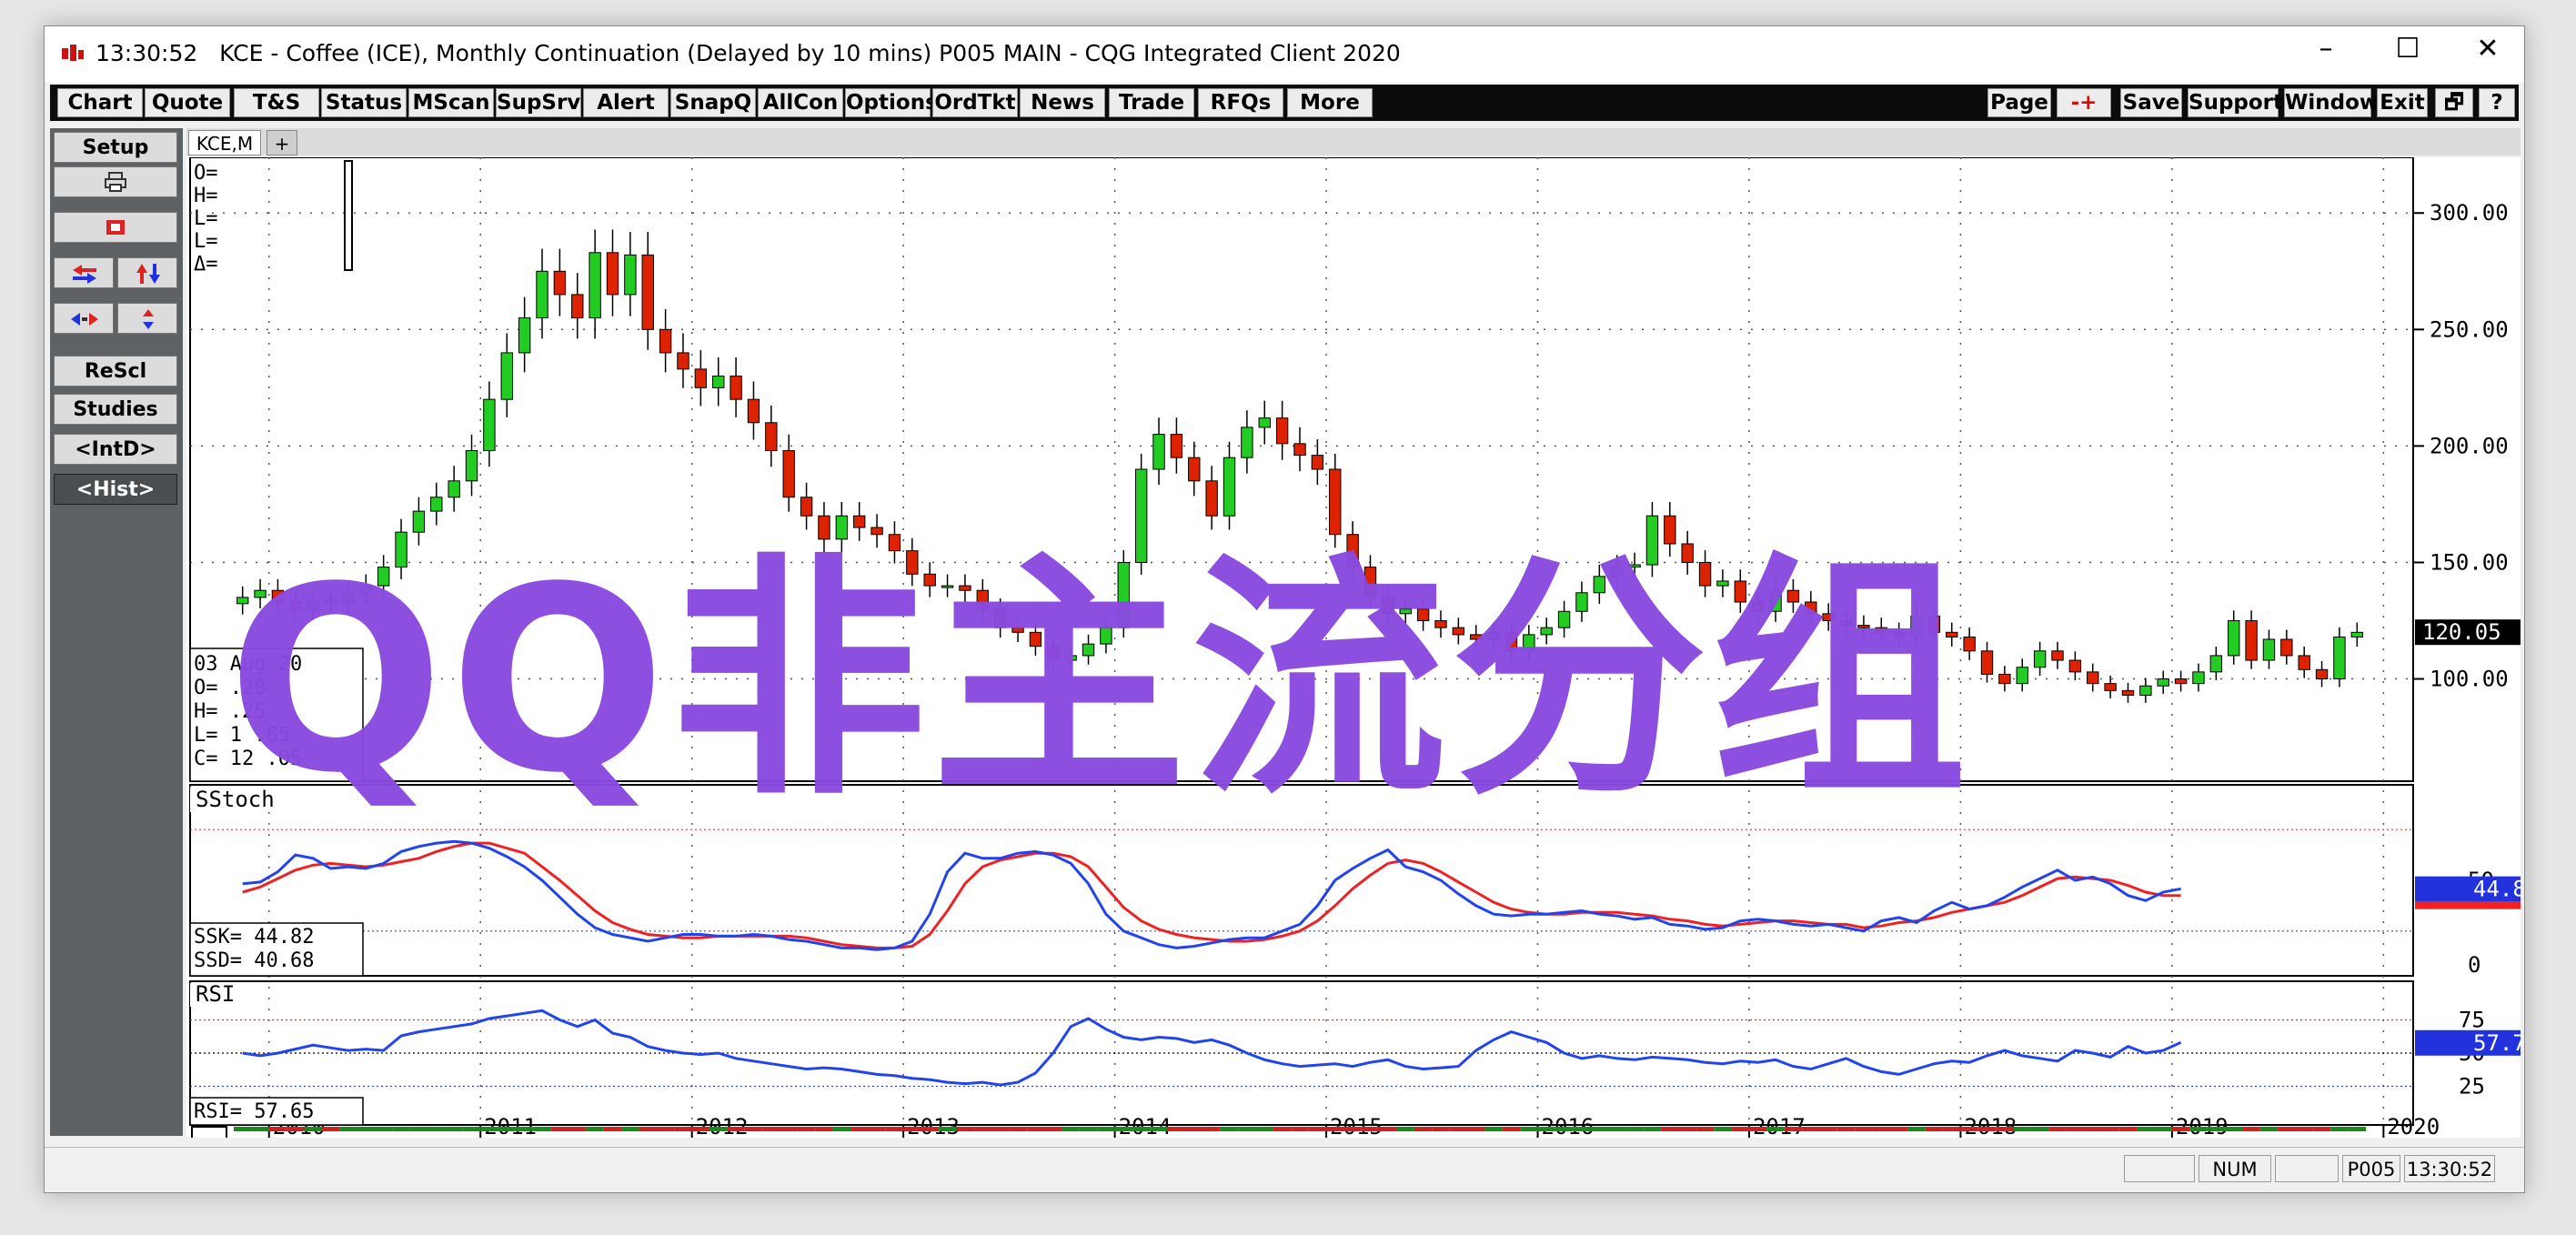 The image size is (2576, 1235). Describe the element at coordinates (115, 489) in the screenshot. I see `historical-button: <Hist>` at that location.